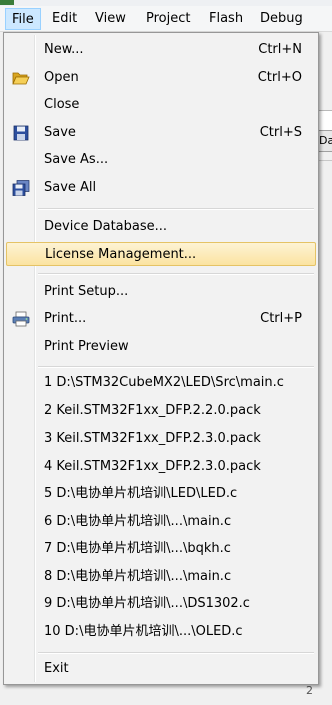 The height and width of the screenshot is (705, 332). Describe the element at coordinates (161, 347) in the screenshot. I see `menu-item-print-preview: Print Preview` at that location.